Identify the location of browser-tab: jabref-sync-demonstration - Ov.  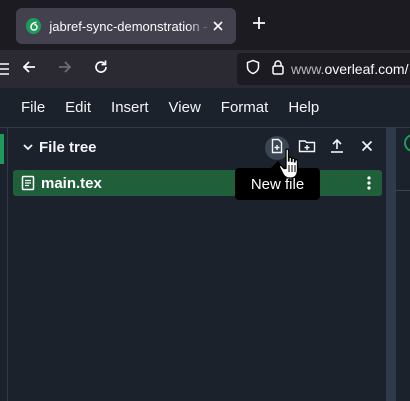
(126, 26).